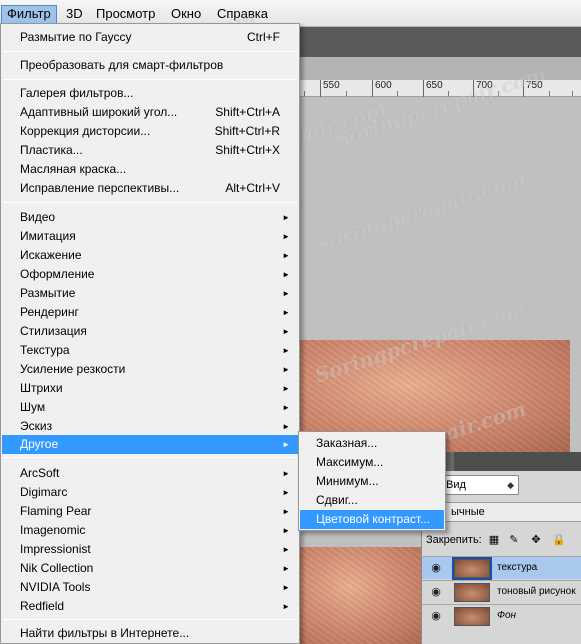 This screenshot has width=581, height=644. What do you see at coordinates (433, 88) in the screenshot?
I see `ruler-tick: 650` at bounding box center [433, 88].